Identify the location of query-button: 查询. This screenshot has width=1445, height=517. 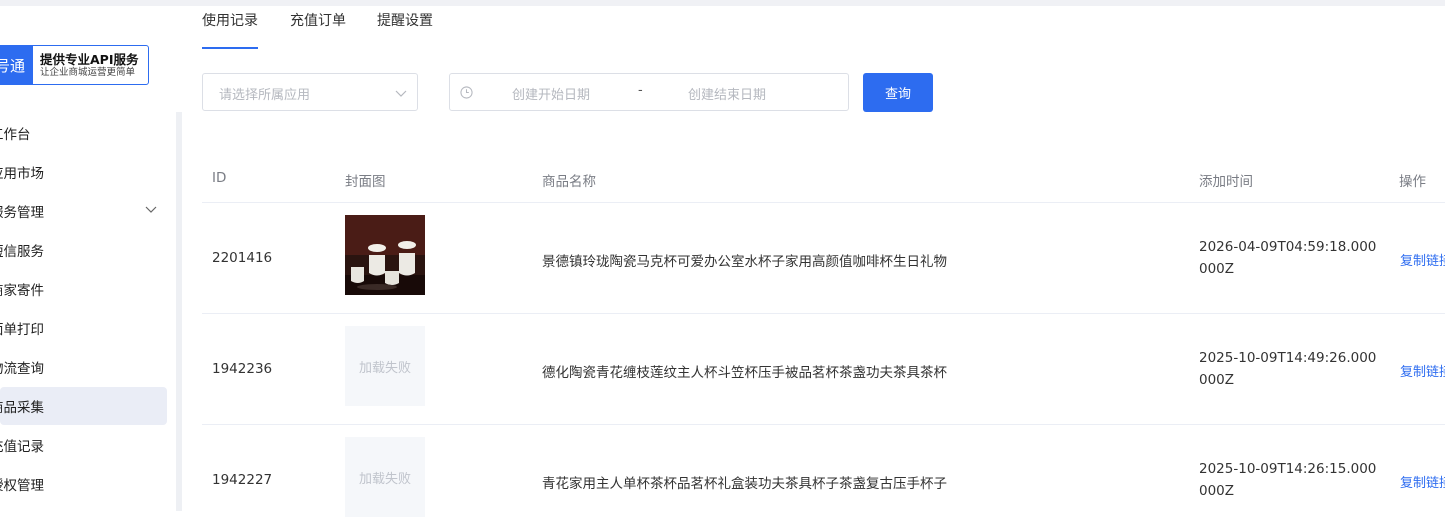
(898, 92).